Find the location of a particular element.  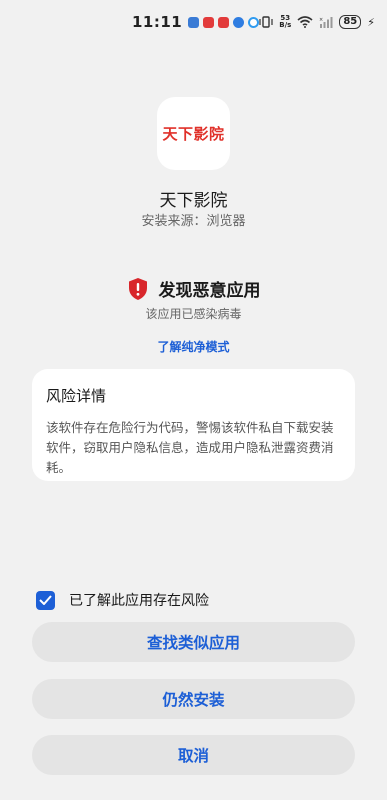

app-name: 天下影院 is located at coordinates (193, 201).